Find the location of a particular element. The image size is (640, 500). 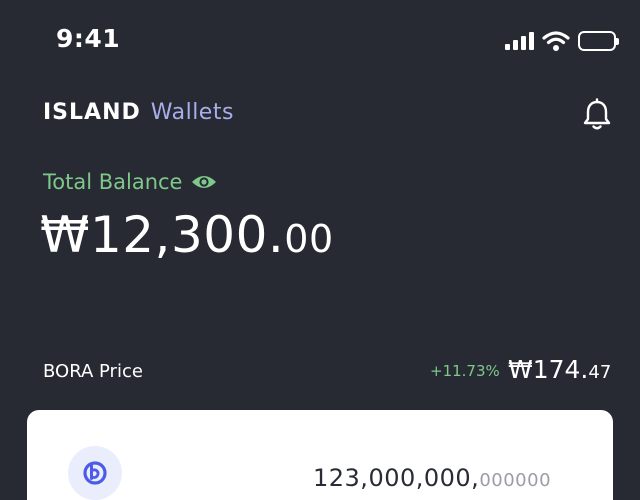

status-icons is located at coordinates (562, 41).